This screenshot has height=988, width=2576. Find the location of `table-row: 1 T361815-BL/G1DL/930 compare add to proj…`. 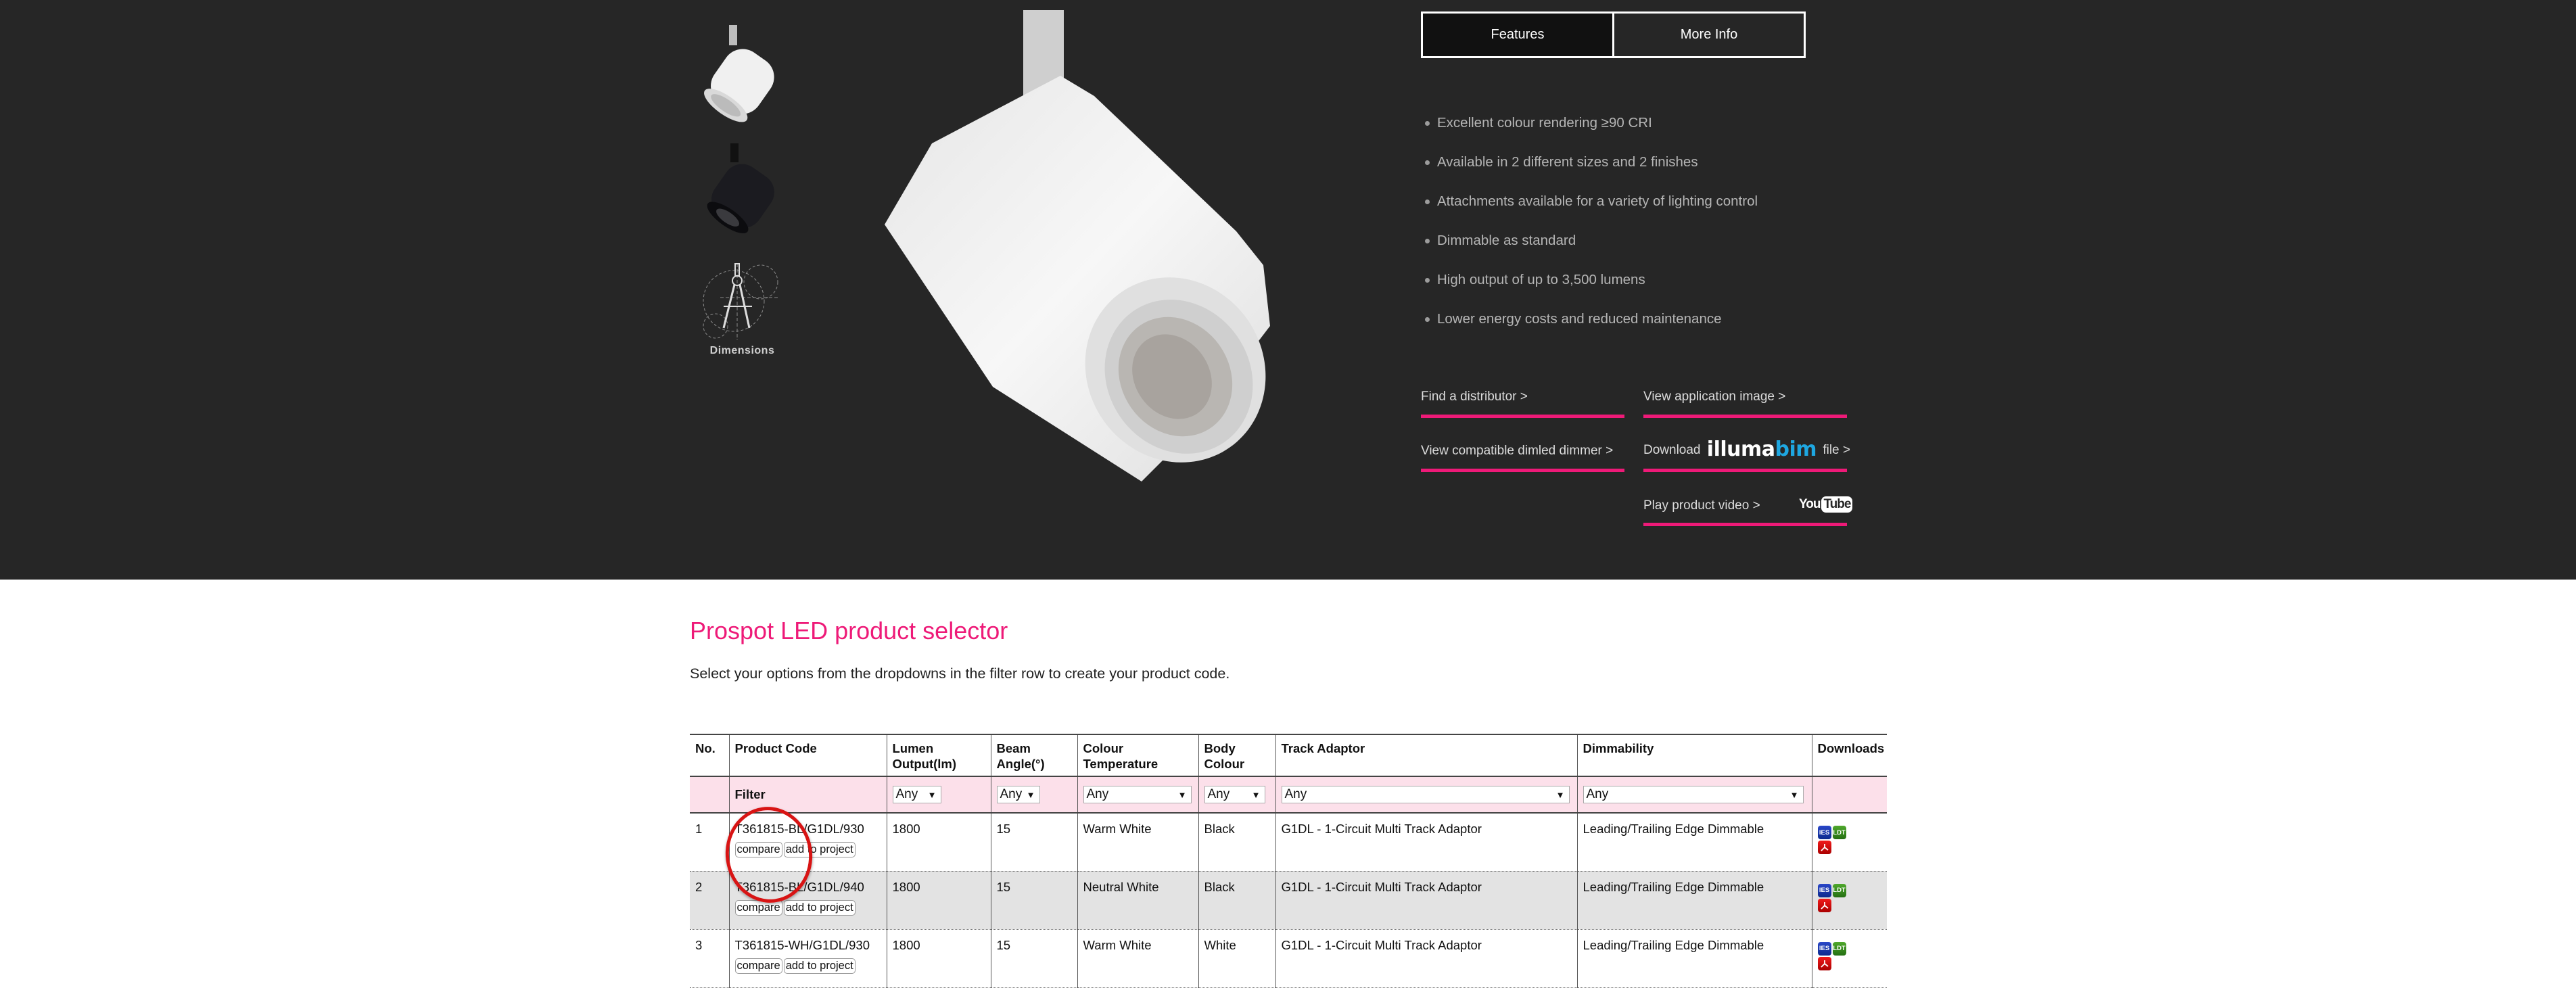

table-row: 1 T361815-BL/G1DL/930 compare add to proj… is located at coordinates (1288, 842).